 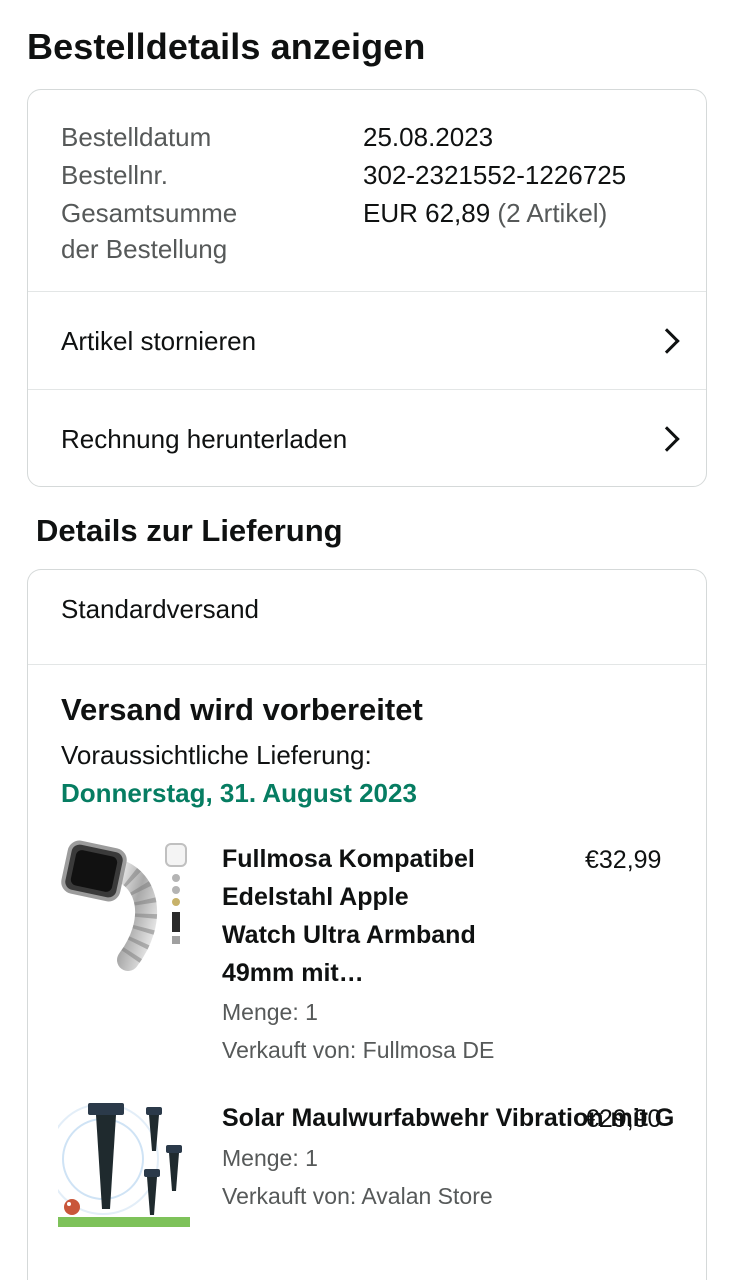 I want to click on order-total-label-line2: der Bestellung, so click(x=144, y=249).